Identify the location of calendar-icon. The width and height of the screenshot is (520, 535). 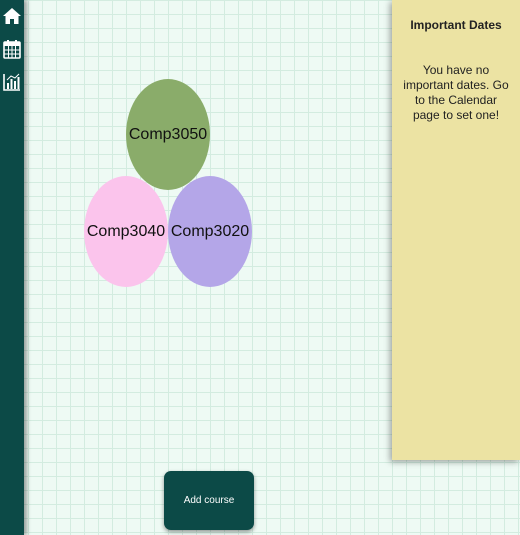
(12, 49).